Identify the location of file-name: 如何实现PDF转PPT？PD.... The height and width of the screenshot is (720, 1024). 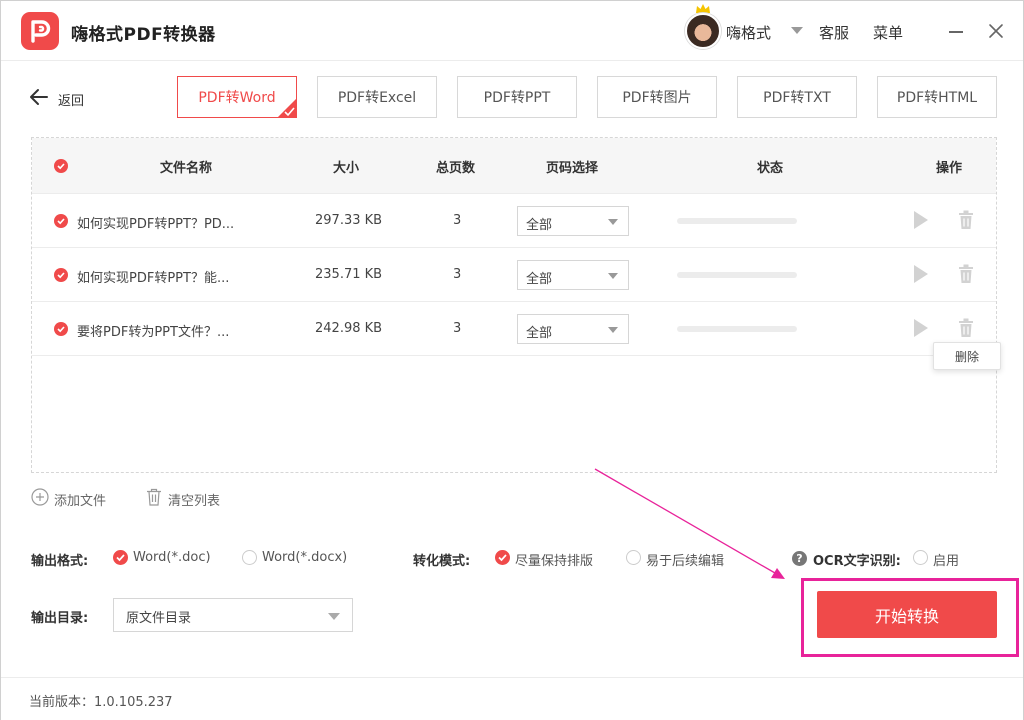
(156, 224).